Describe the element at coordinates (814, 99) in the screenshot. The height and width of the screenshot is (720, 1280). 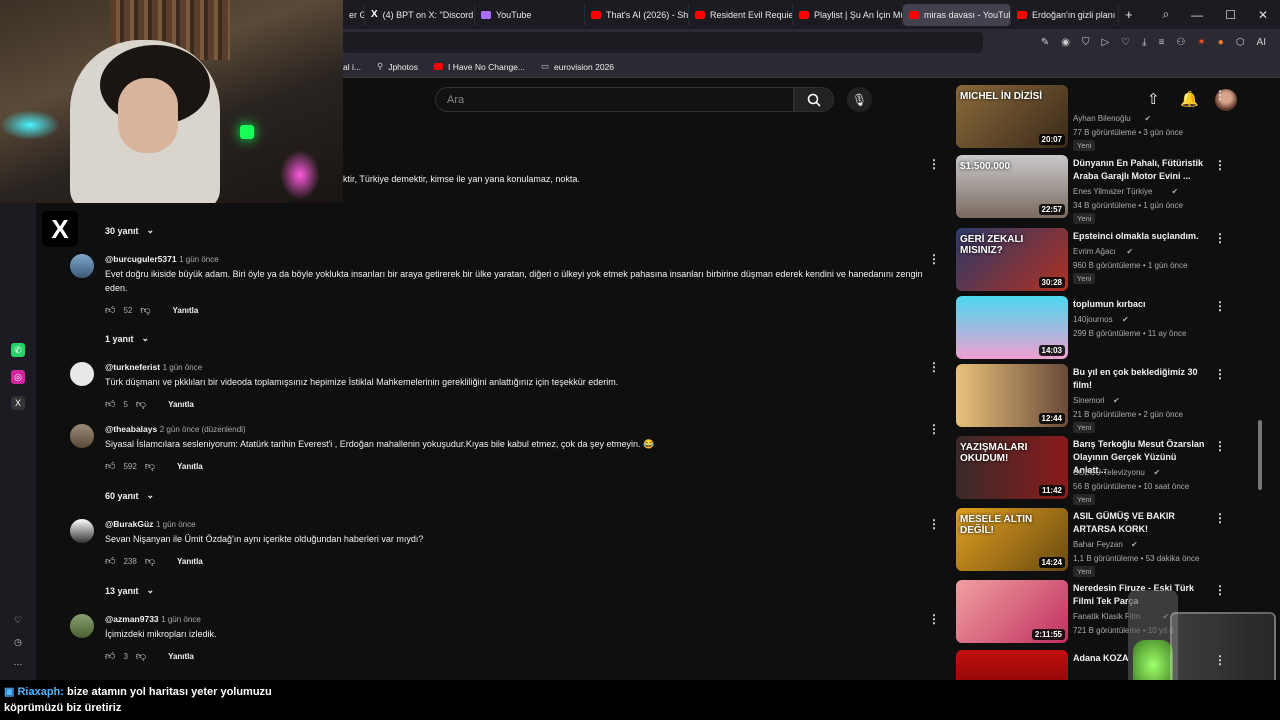
I see `search-button` at that location.